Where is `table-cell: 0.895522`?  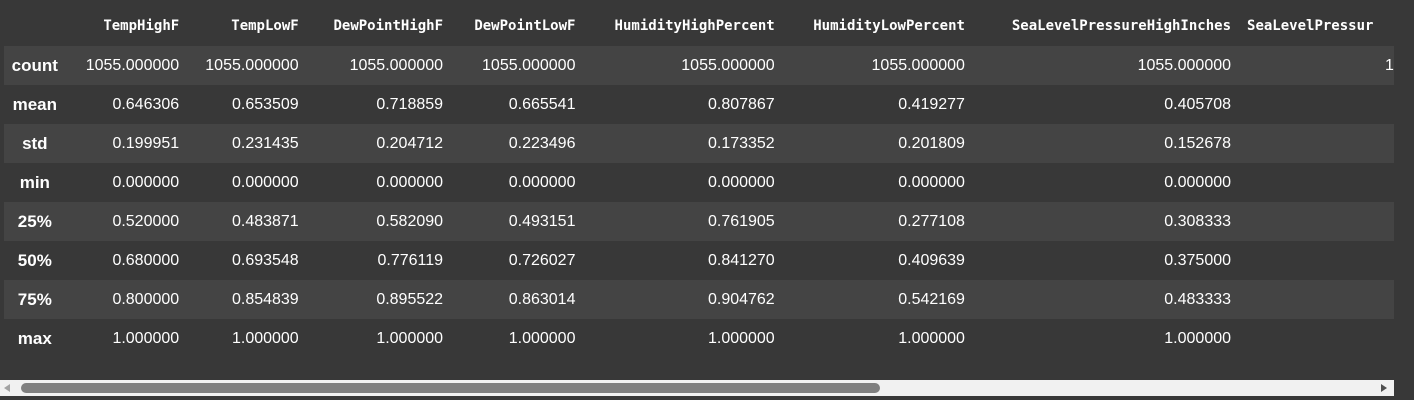
table-cell: 0.895522 is located at coordinates (410, 299).